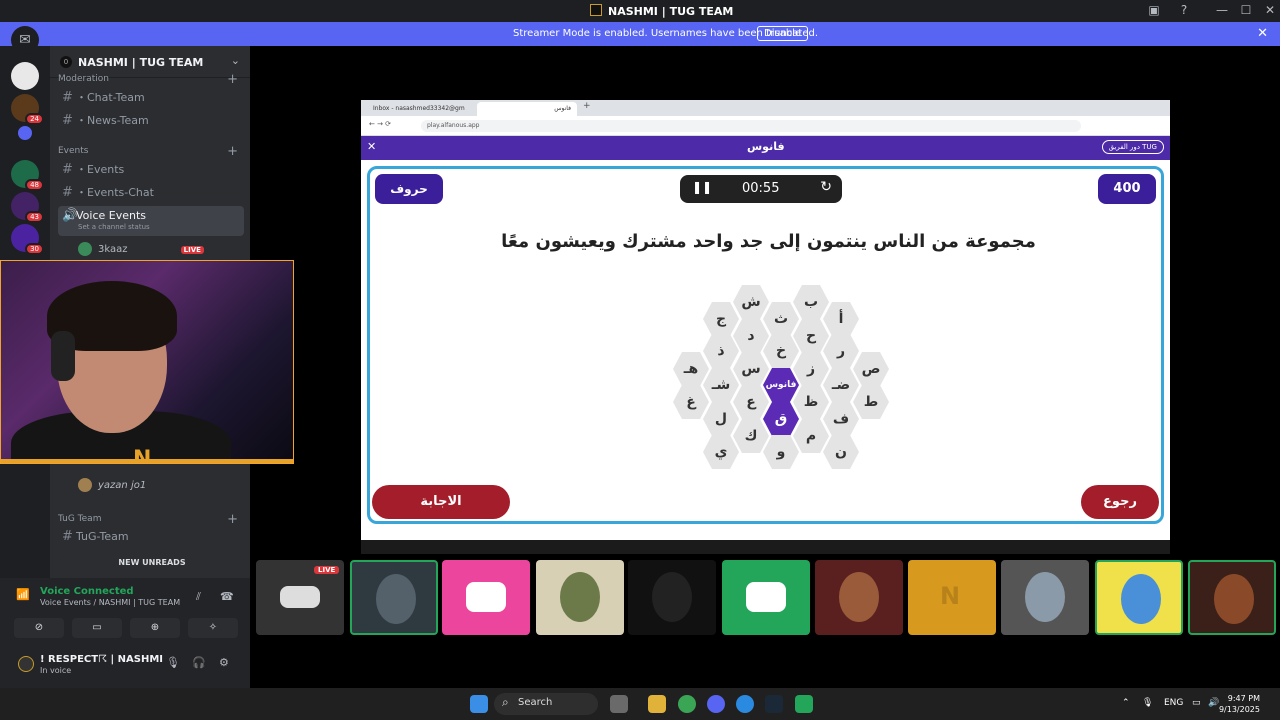  I want to click on channel-status: Set a channel status, so click(114, 227).